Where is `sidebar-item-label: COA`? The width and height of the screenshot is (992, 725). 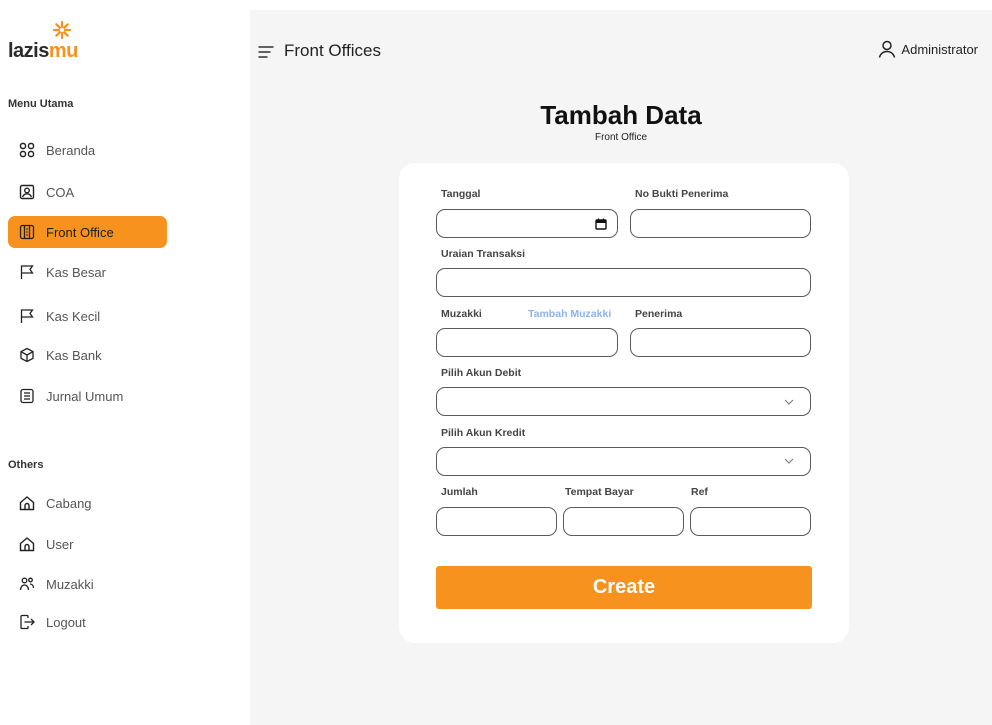 sidebar-item-label: COA is located at coordinates (60, 192).